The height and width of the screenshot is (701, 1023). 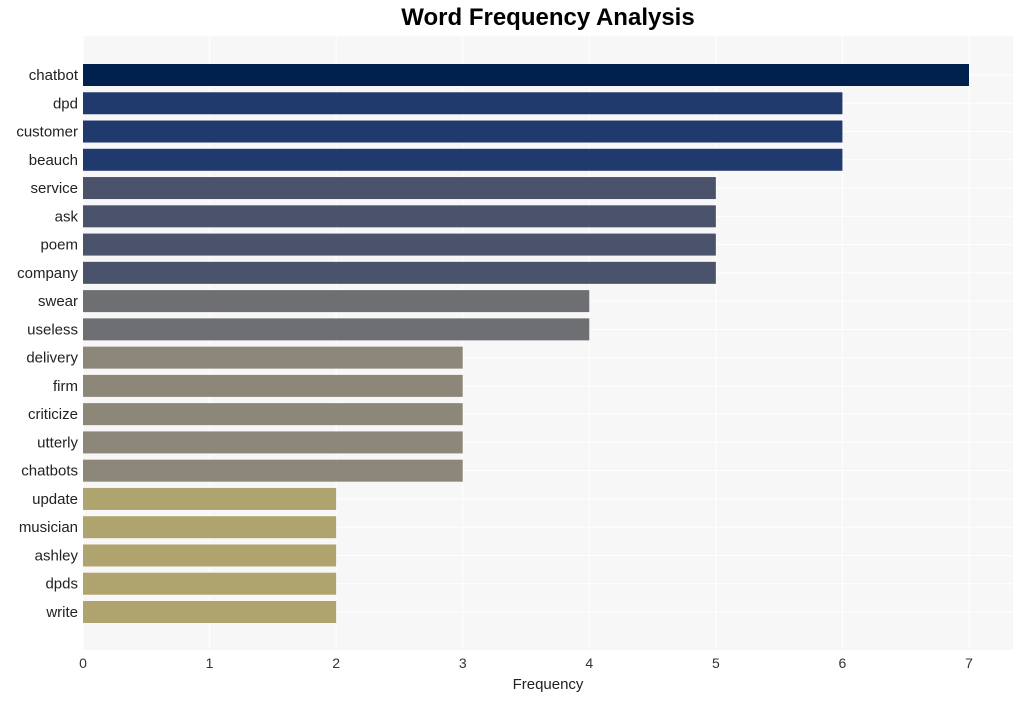 What do you see at coordinates (399, 216) in the screenshot?
I see `bar-ask` at bounding box center [399, 216].